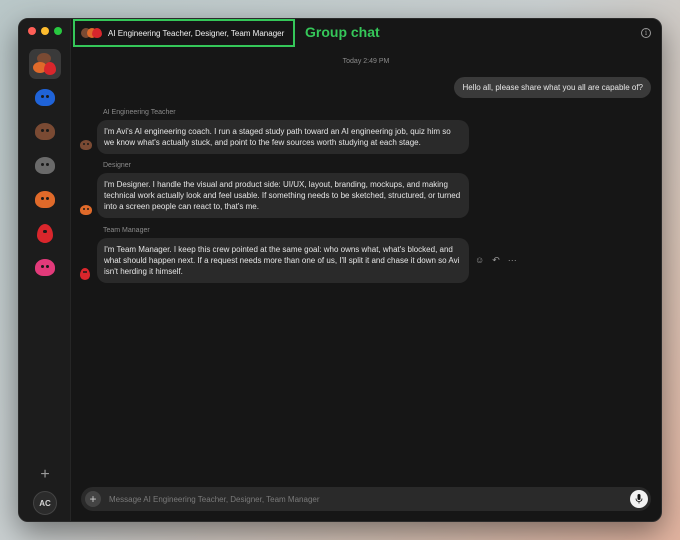  I want to click on microphone-icon, so click(639, 499).